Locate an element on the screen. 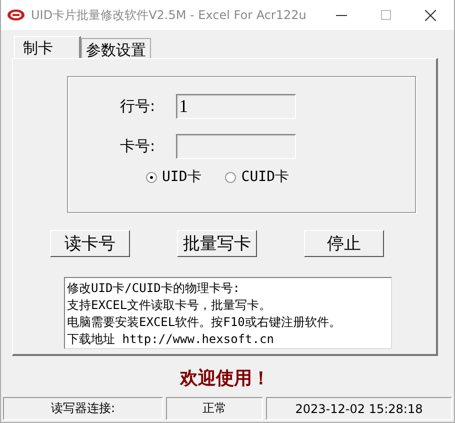 This screenshot has height=423, width=455. field-label: 卡号: is located at coordinates (138, 146).